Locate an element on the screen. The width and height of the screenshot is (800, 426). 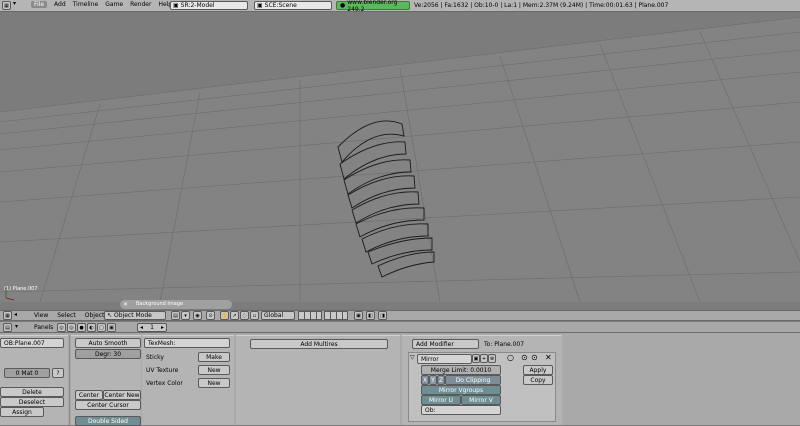
info-menu-bar: File Add Timeline Game Render Help is located at coordinates (101, 4).